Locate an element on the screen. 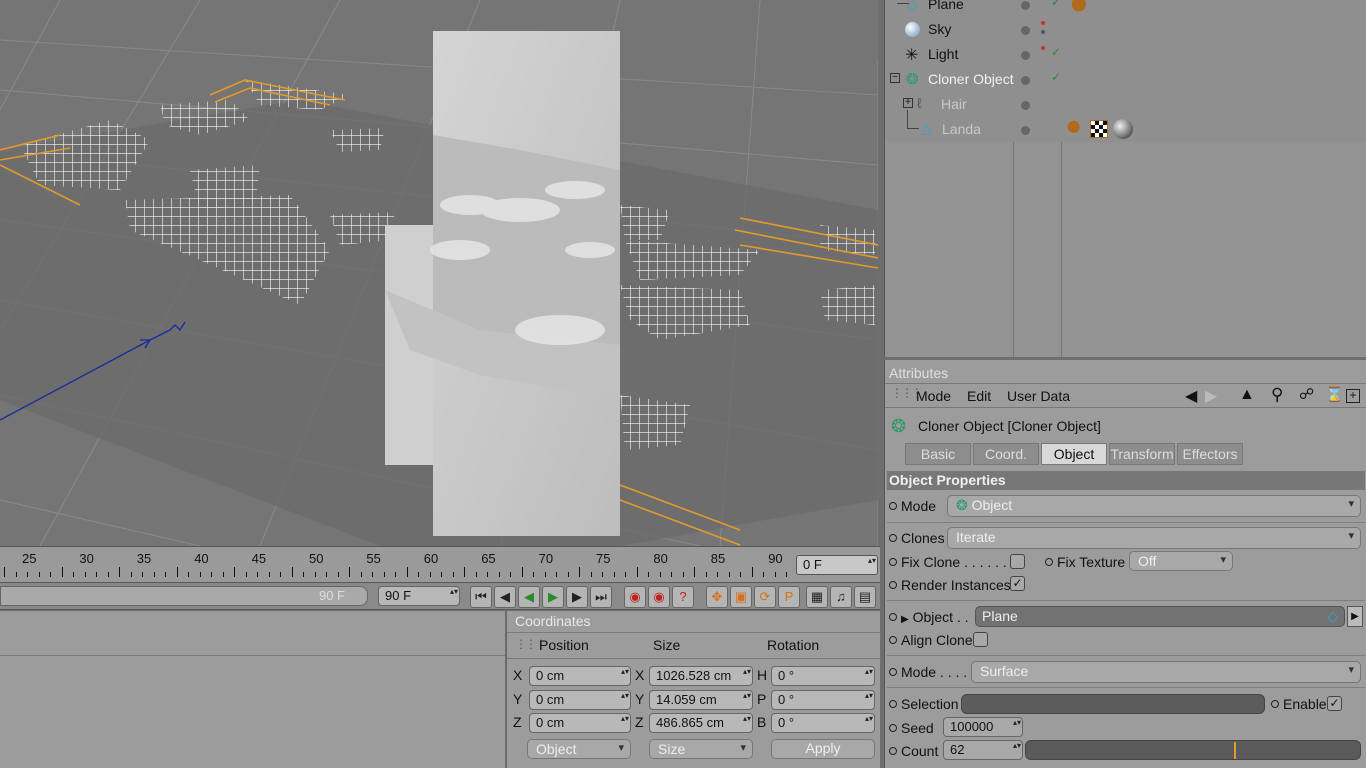  record-icon: ◉ is located at coordinates (635, 597).